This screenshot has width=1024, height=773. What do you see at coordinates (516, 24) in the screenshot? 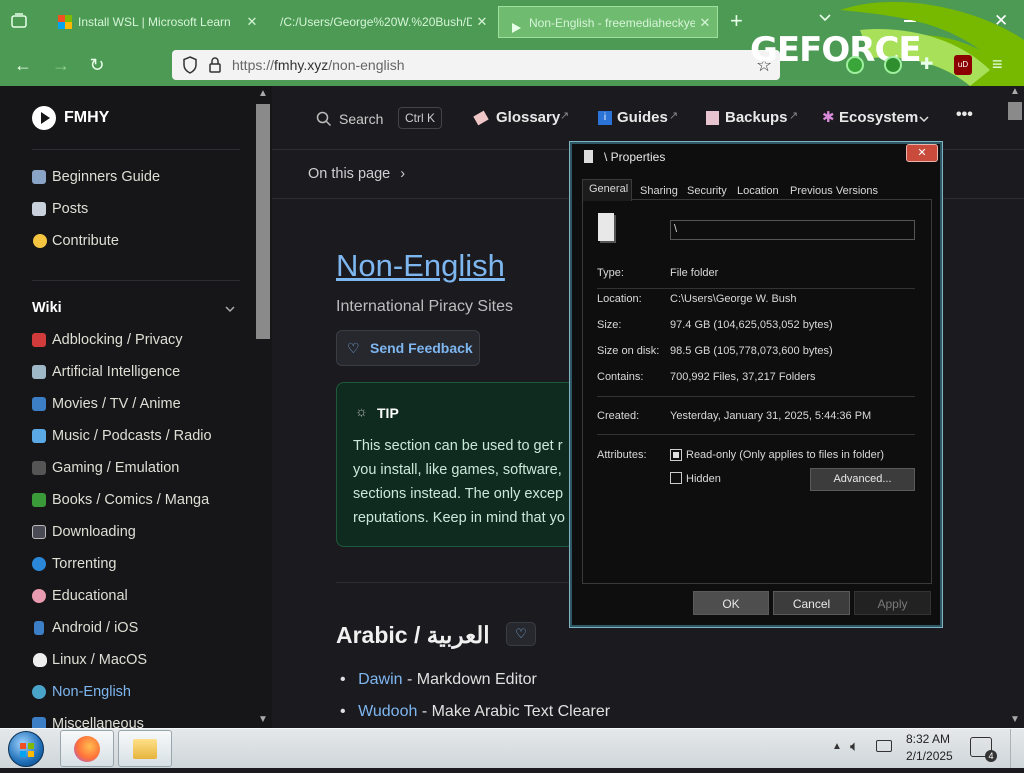
I see `play-icon` at bounding box center [516, 24].